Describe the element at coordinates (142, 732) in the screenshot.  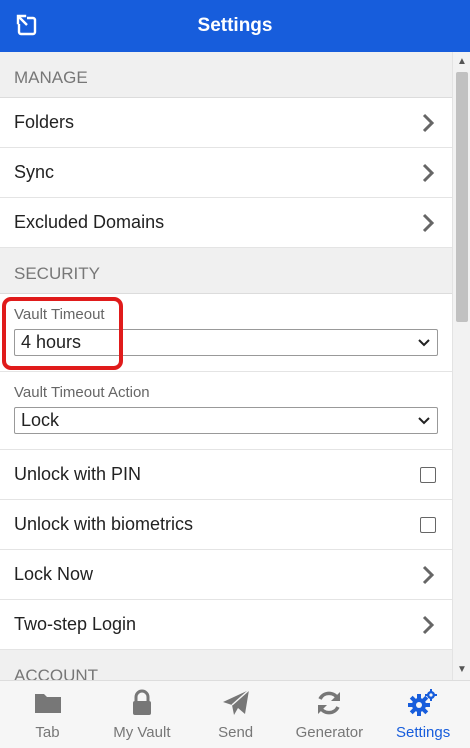
I see `tab-label: My Vault` at that location.